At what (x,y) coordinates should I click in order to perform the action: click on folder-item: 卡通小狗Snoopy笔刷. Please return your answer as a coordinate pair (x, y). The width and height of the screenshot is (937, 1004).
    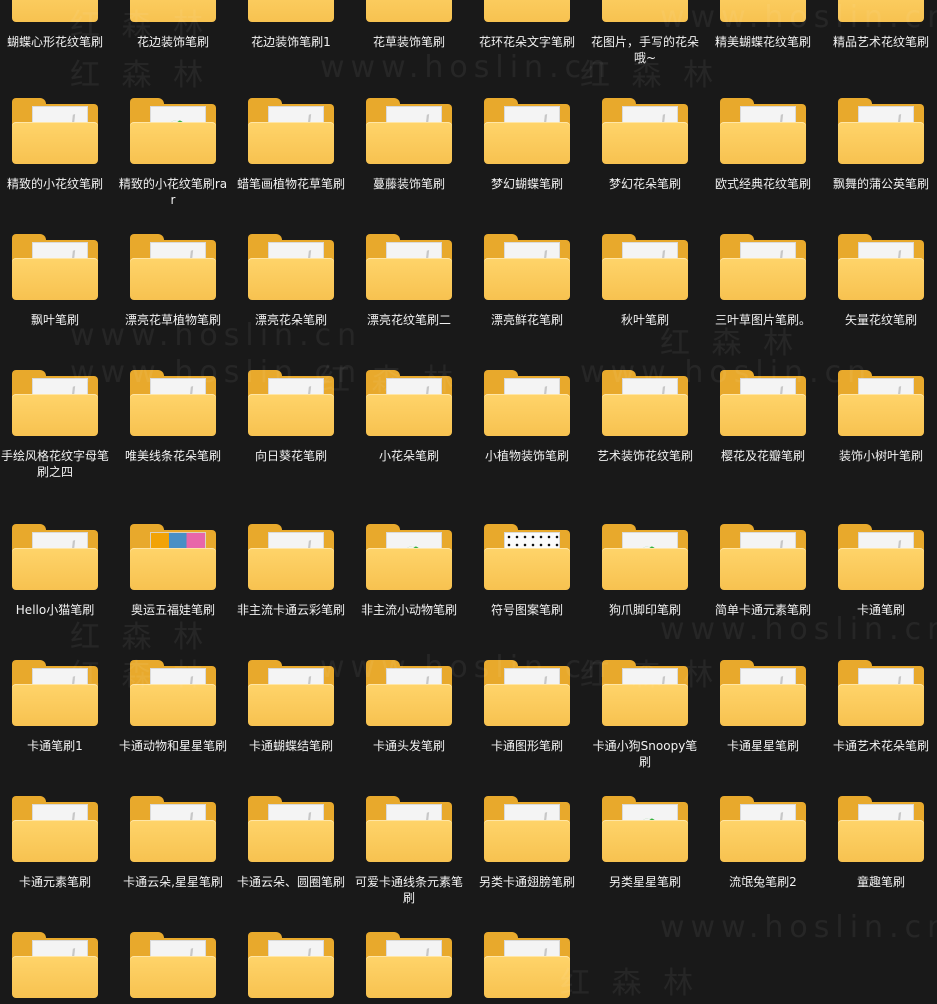
    Looking at the image, I should click on (645, 715).